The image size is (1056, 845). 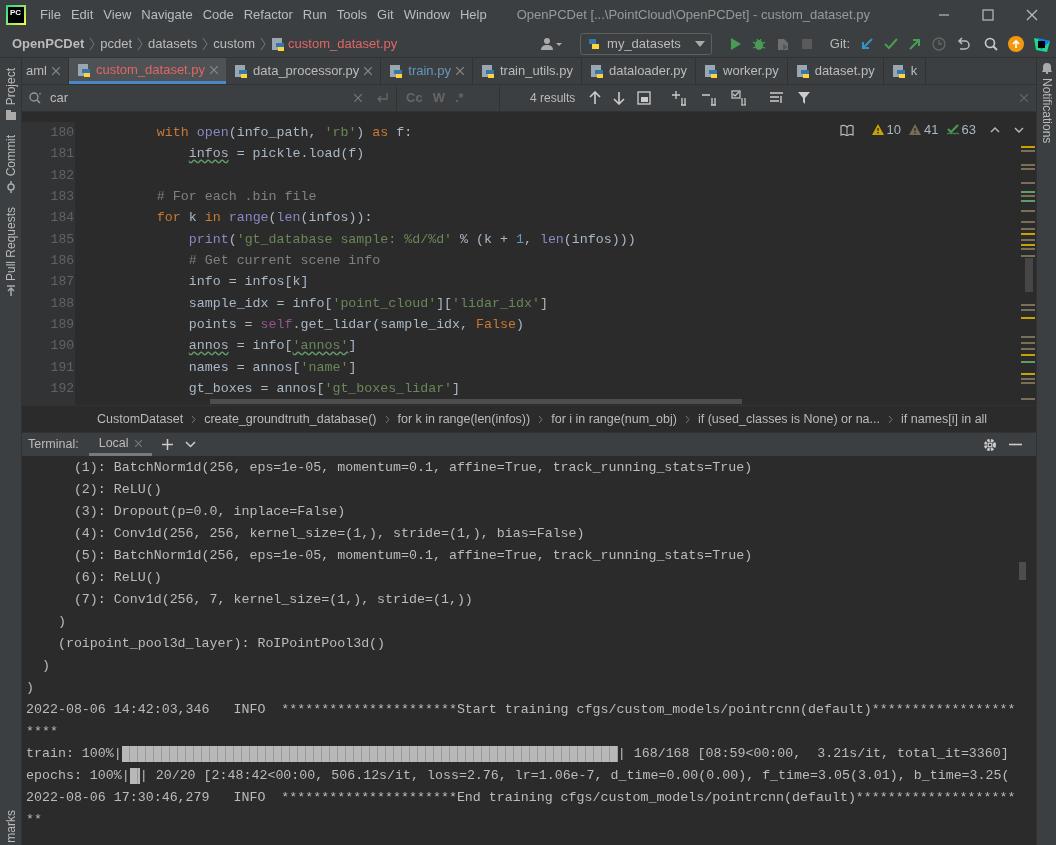 What do you see at coordinates (82, 15) in the screenshot?
I see `menu-item: Edit` at bounding box center [82, 15].